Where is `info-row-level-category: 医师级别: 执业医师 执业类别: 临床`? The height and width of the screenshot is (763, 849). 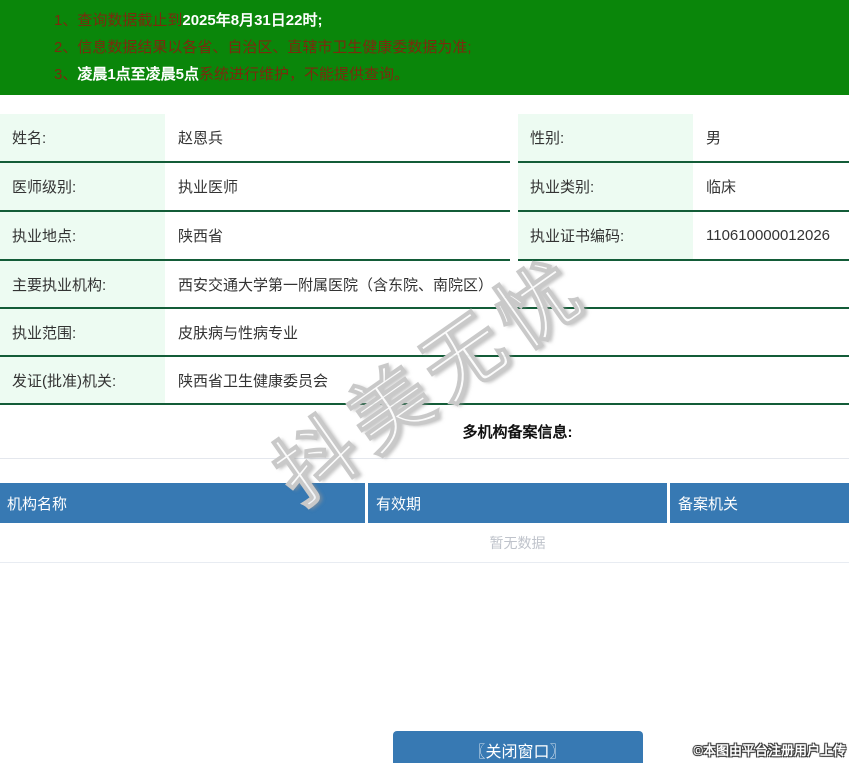 info-row-level-category: 医师级别: 执业医师 执业类别: 临床 is located at coordinates (424, 187).